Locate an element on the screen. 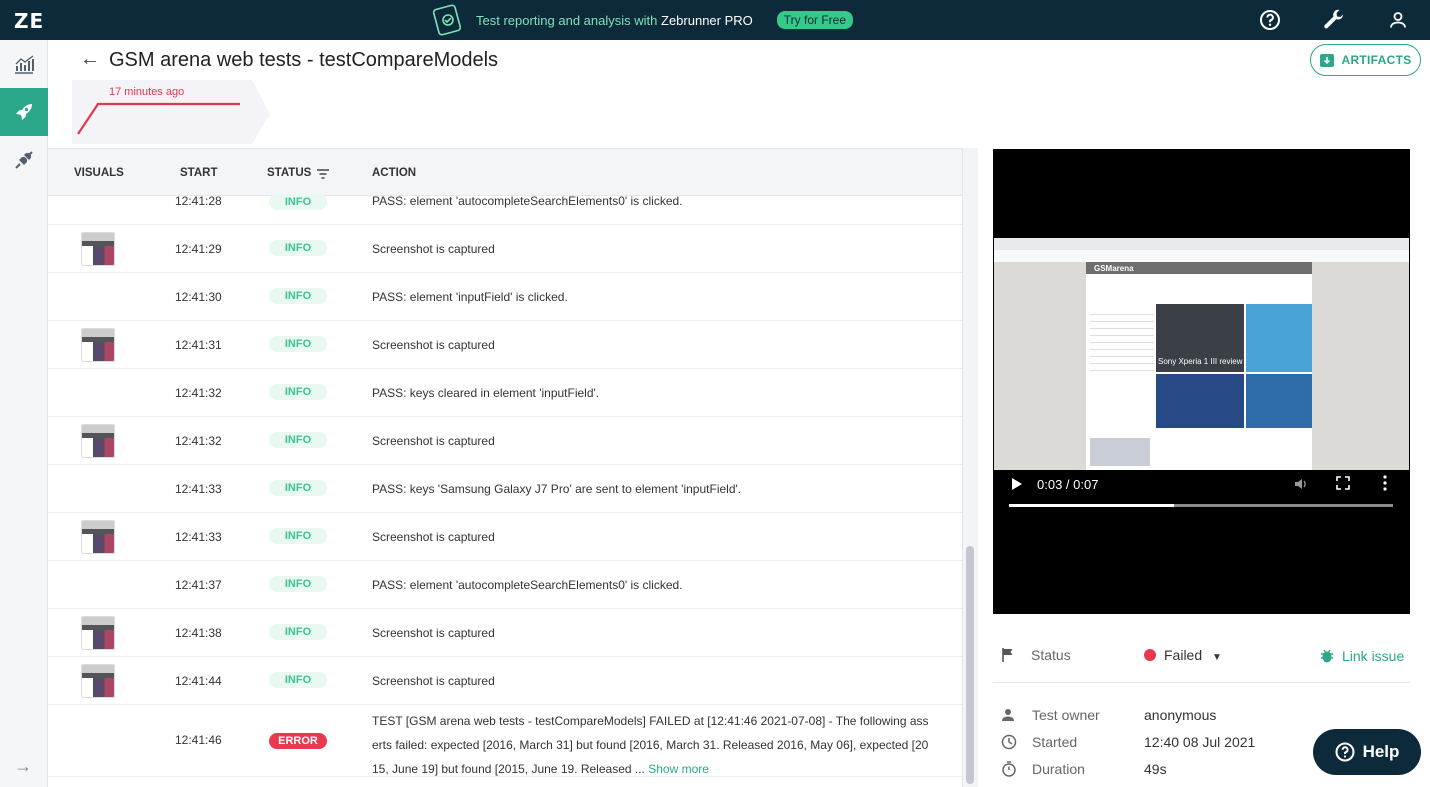 The height and width of the screenshot is (787, 1430). screenshot-caption: Sony Xperia 1 III review is located at coordinates (1200, 361).